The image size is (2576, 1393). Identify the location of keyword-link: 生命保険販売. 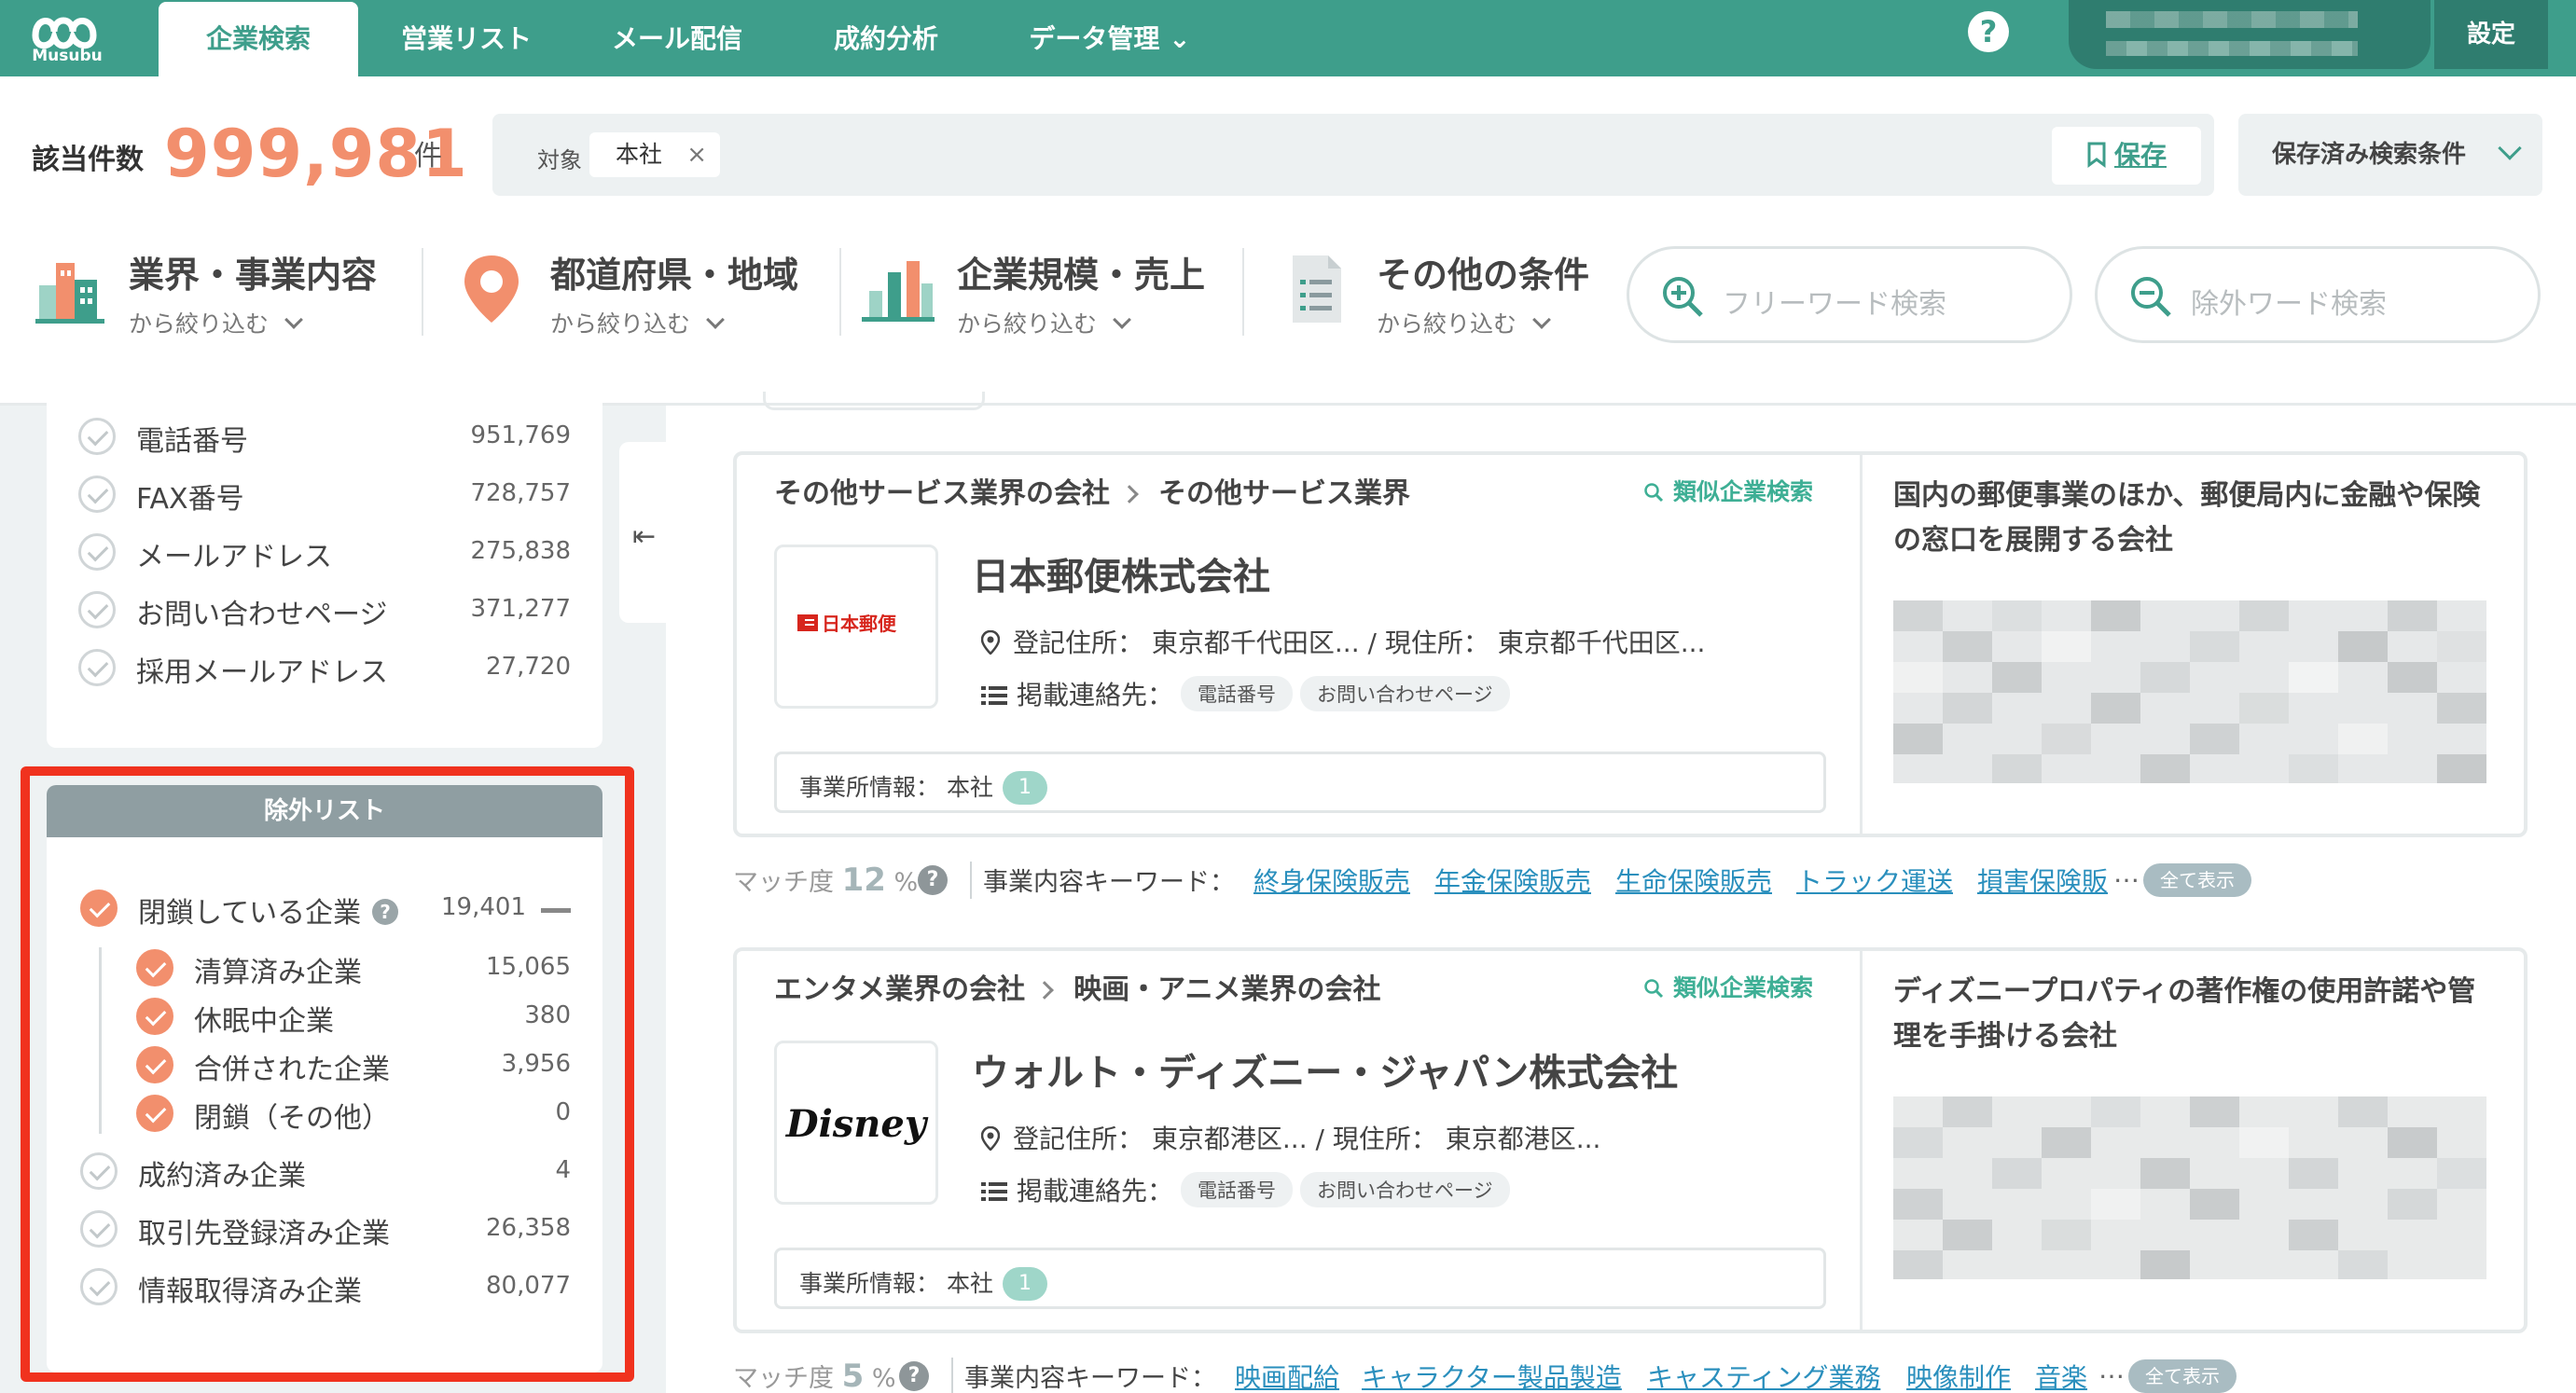
(1693, 881).